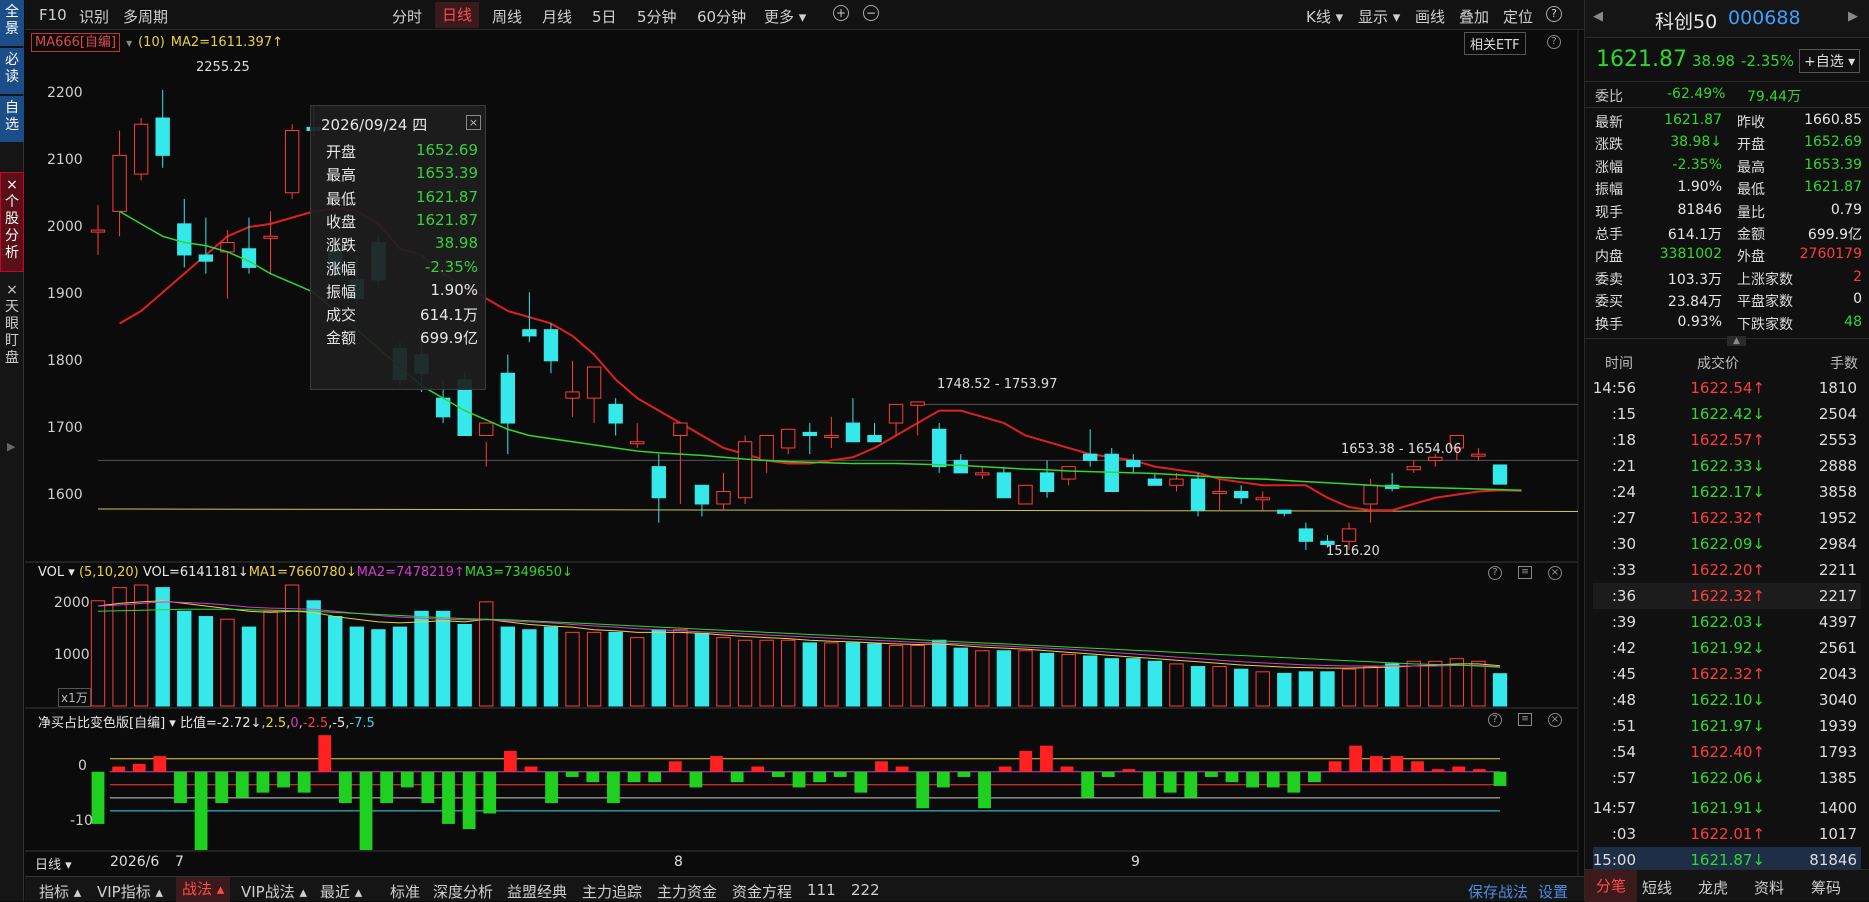 The width and height of the screenshot is (1869, 902). What do you see at coordinates (151, 42) in the screenshot?
I see `ma-param: (10)` at bounding box center [151, 42].